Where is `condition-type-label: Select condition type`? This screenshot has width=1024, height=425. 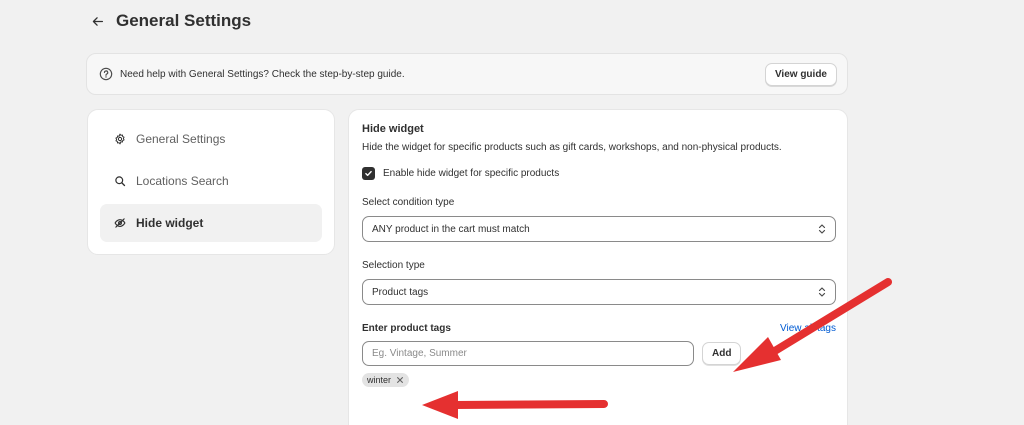 condition-type-label: Select condition type is located at coordinates (408, 202).